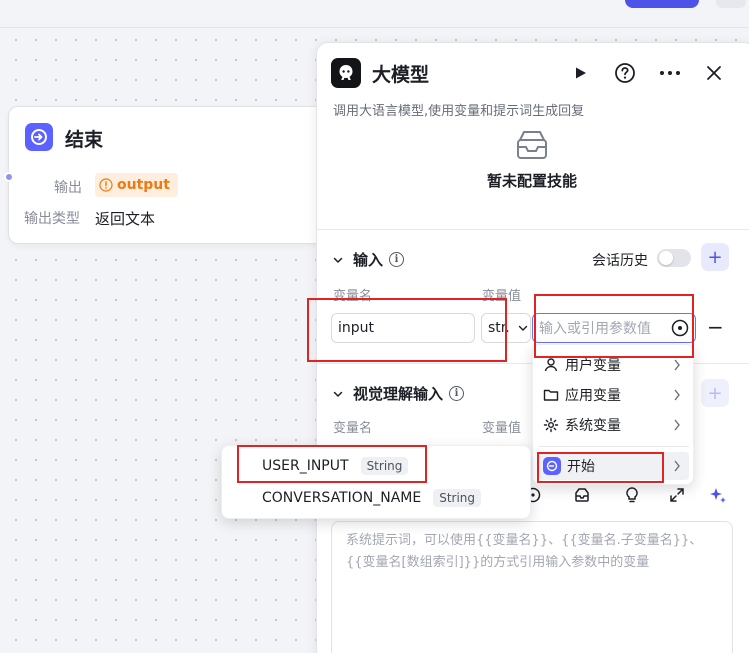  What do you see at coordinates (401, 75) in the screenshot?
I see `panel-title: 大模型` at bounding box center [401, 75].